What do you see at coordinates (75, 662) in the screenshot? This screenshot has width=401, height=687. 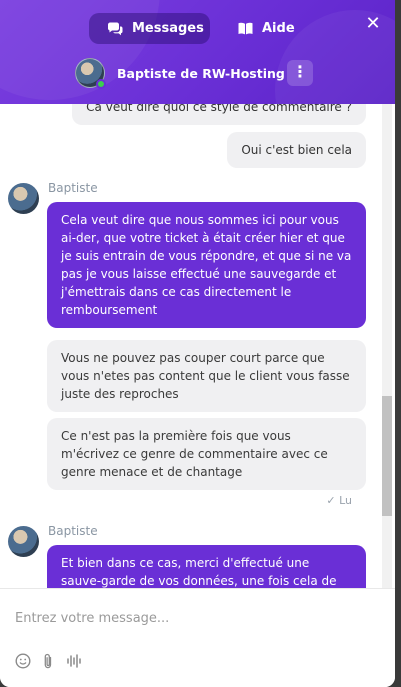 I see `voice-icon` at bounding box center [75, 662].